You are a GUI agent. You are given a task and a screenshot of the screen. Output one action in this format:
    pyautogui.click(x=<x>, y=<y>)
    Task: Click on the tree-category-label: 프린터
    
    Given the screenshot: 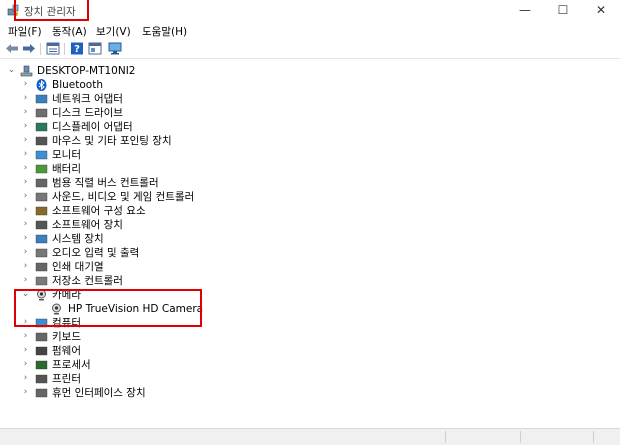 What is the action you would take?
    pyautogui.click(x=66, y=379)
    